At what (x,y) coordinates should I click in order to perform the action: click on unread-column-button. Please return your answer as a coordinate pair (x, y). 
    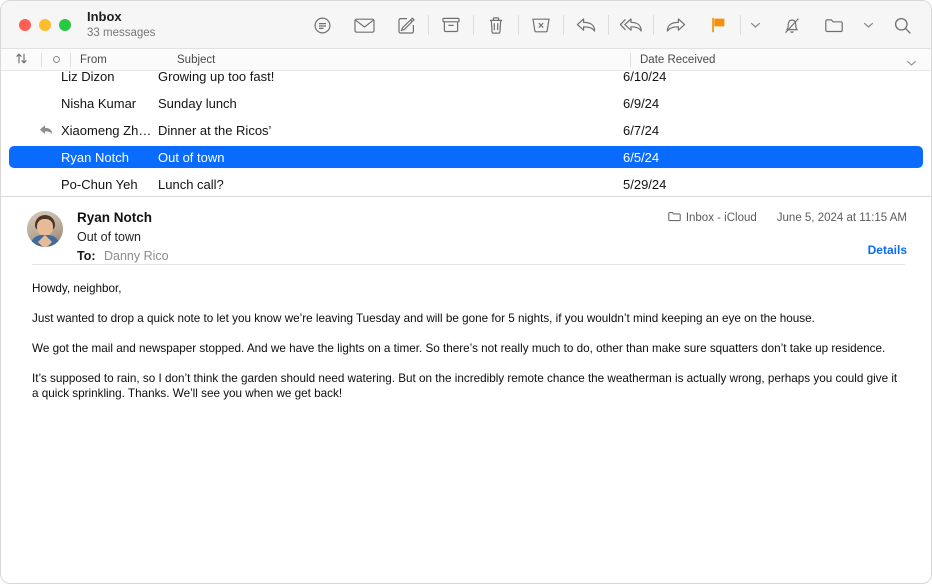
    Looking at the image, I should click on (56, 59).